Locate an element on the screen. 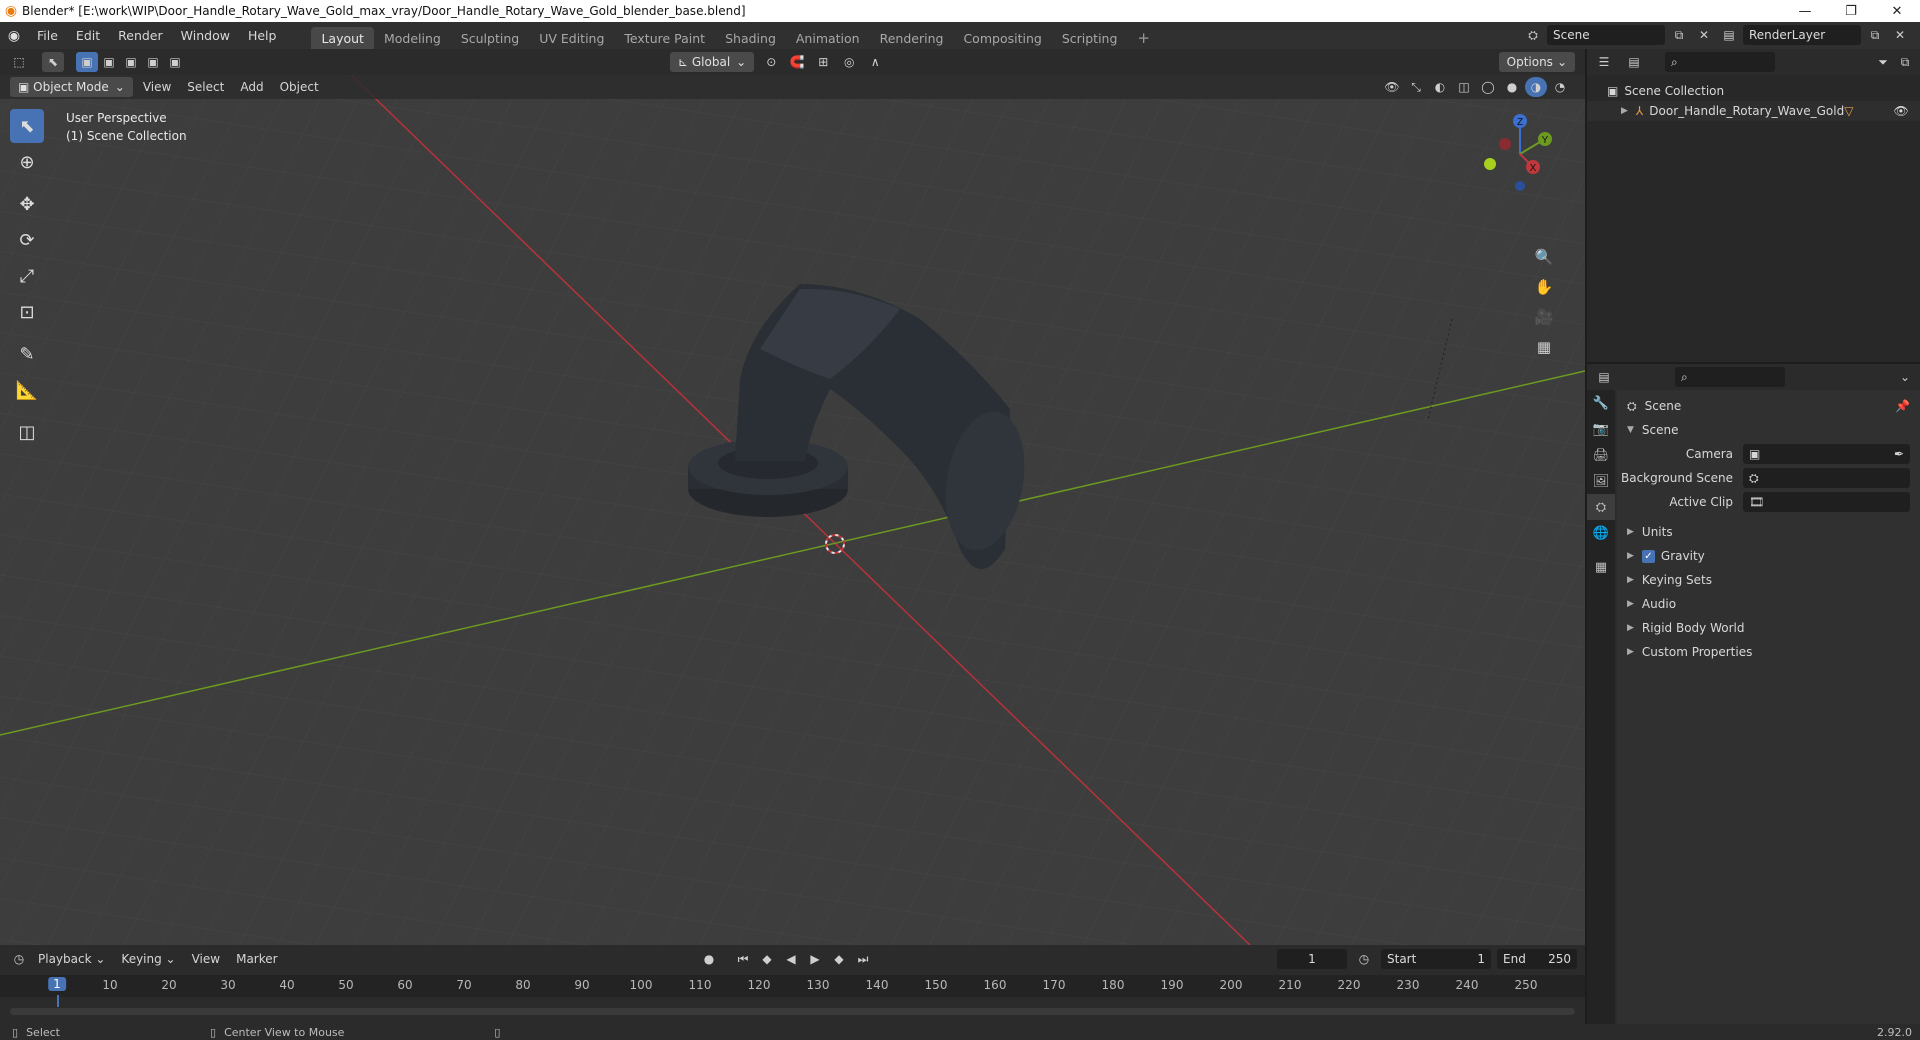 The height and width of the screenshot is (1040, 1920). proportional-edit-icon: ◎ is located at coordinates (849, 62).